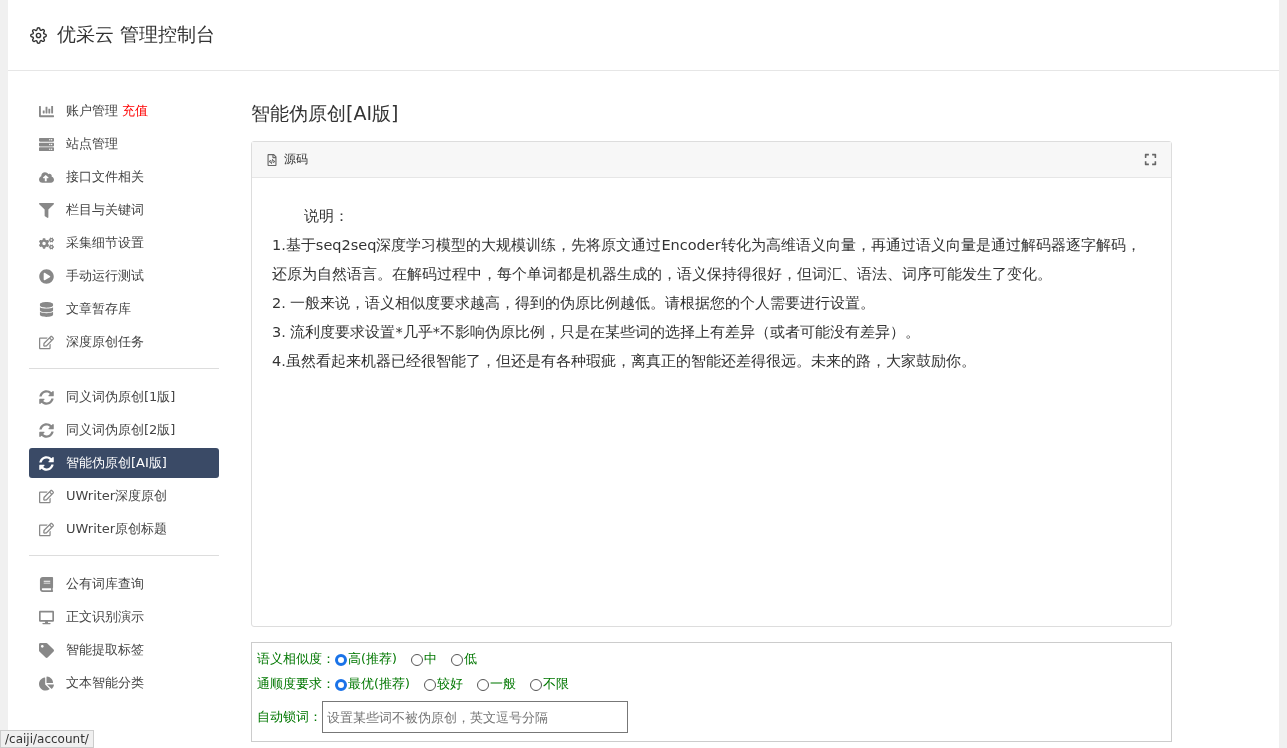 The image size is (1287, 748). I want to click on editor-paragraph: 2. 一般来说，语义相似度要求越高，得到的伪原比例越低。请根据您的个人需要进行设置。, so click(574, 303).